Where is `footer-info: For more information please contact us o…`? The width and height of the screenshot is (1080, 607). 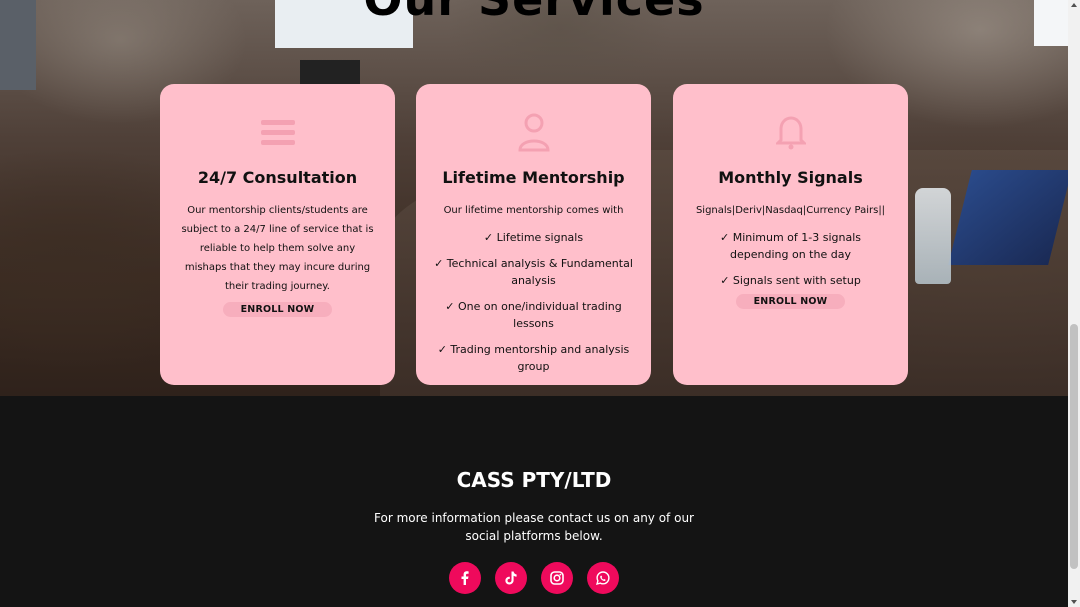
footer-info: For more information please contact us o… is located at coordinates (534, 527).